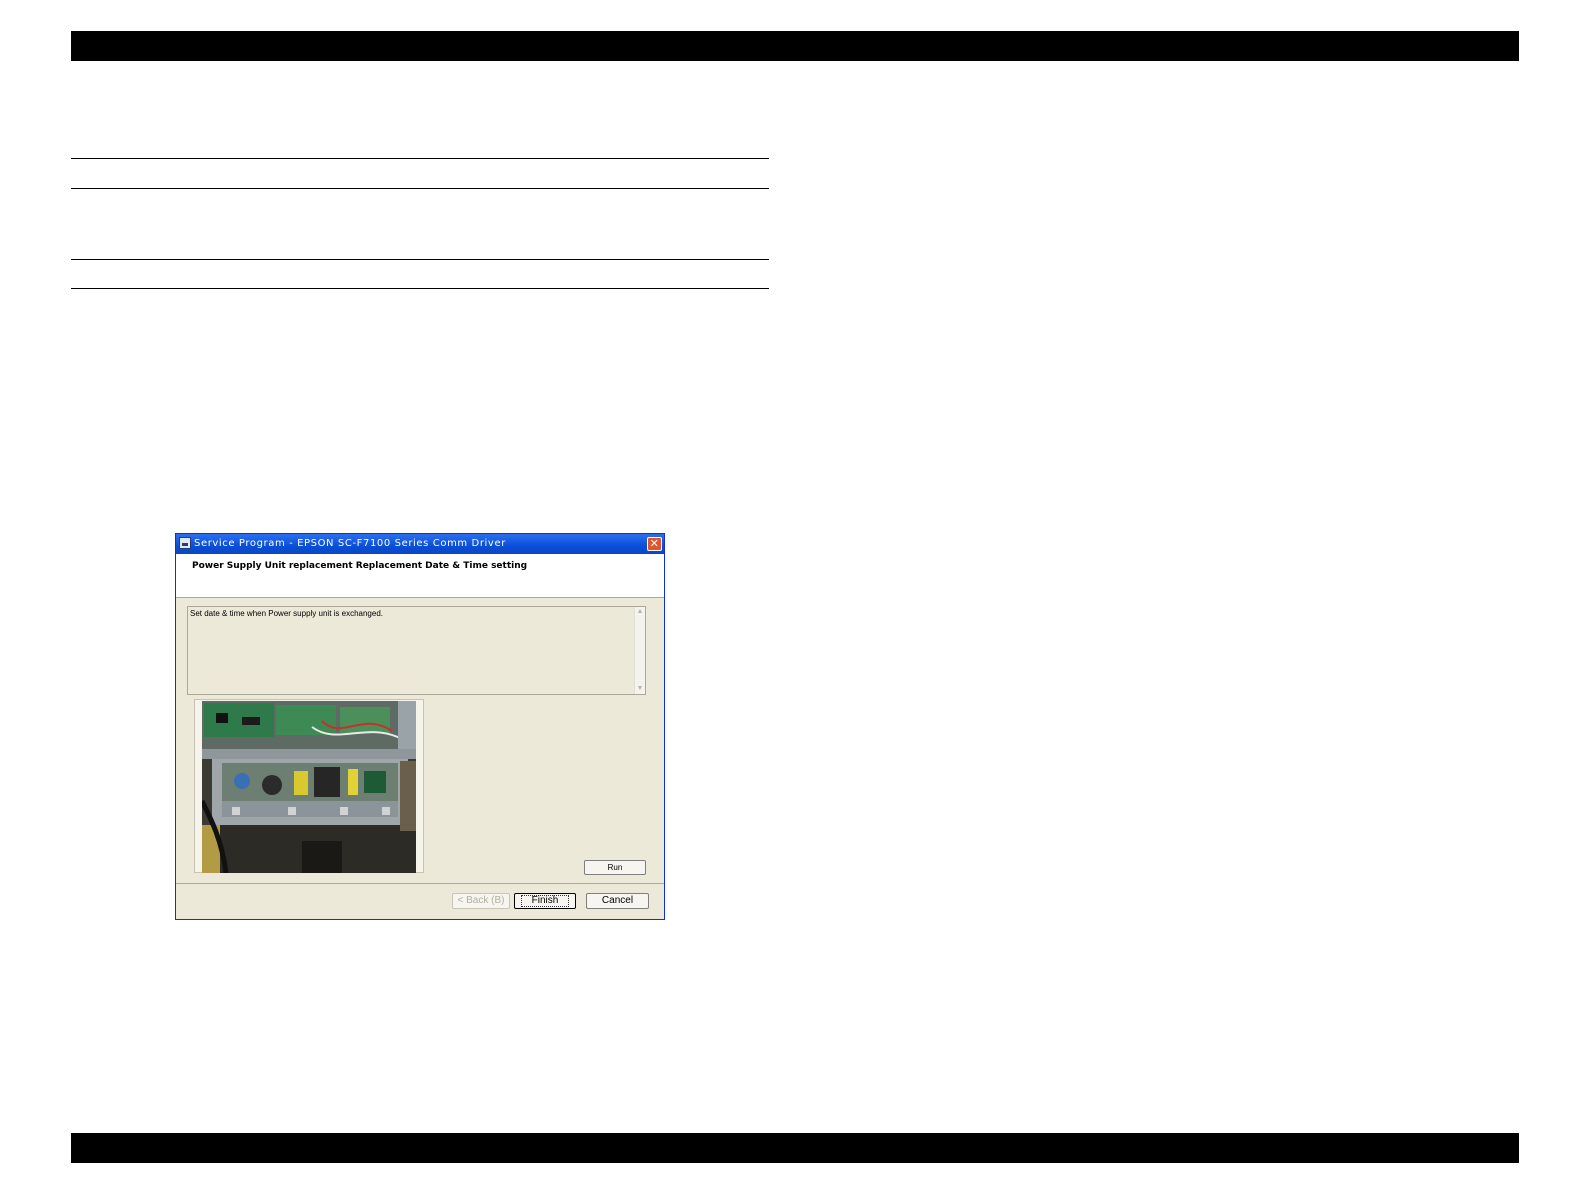 The height and width of the screenshot is (1190, 1584). What do you see at coordinates (795, 1148) in the screenshot?
I see `page-footer-bar` at bounding box center [795, 1148].